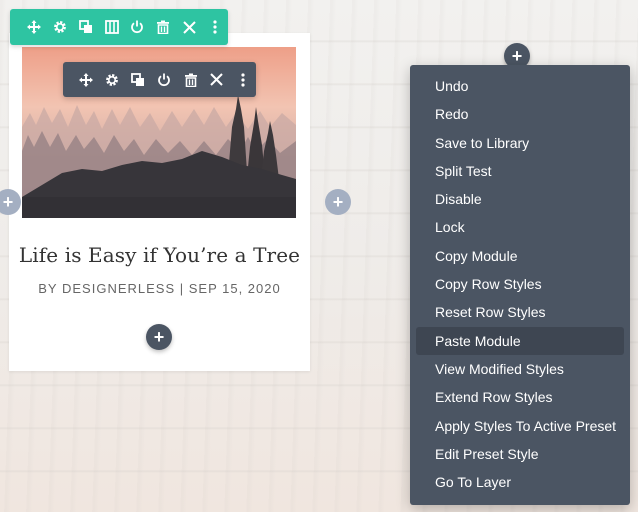 The height and width of the screenshot is (512, 638). I want to click on add-module-button: +, so click(159, 337).